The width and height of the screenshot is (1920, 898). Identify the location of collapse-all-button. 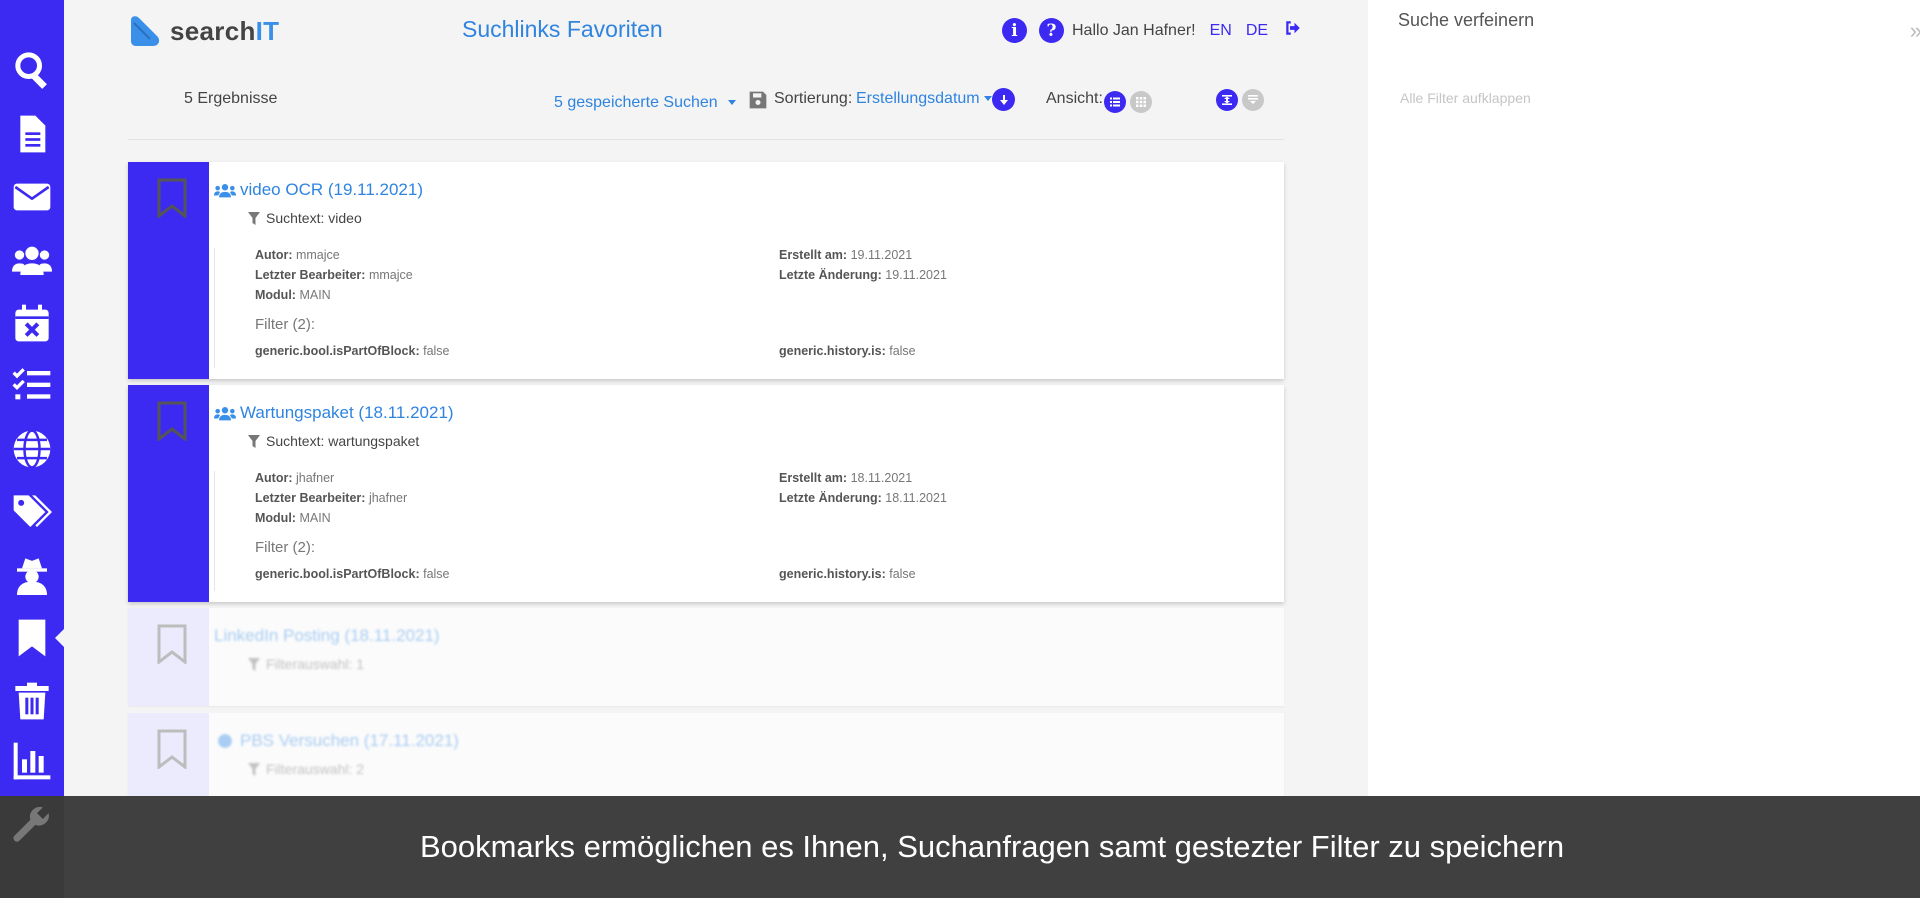
(1253, 100).